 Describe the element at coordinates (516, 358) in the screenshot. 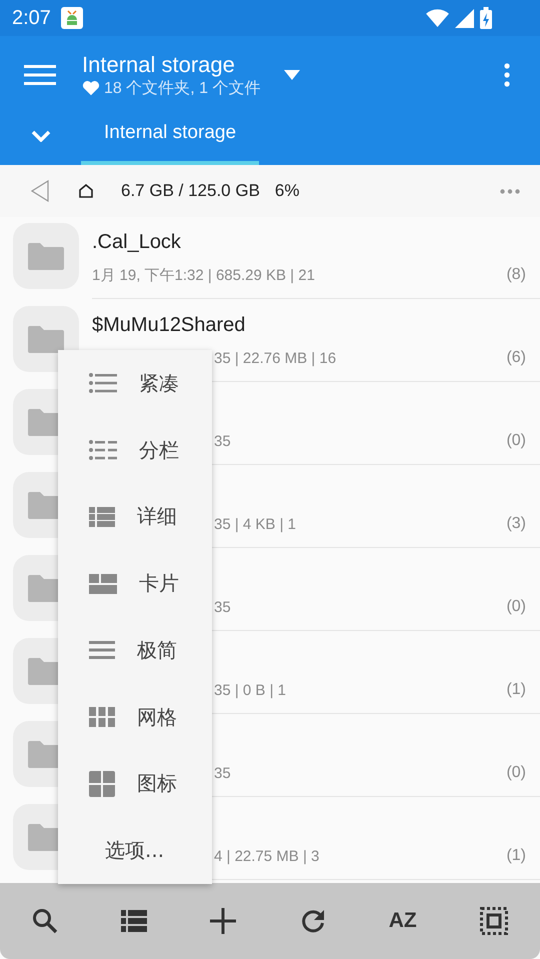

I see `item-count: (6)` at that location.